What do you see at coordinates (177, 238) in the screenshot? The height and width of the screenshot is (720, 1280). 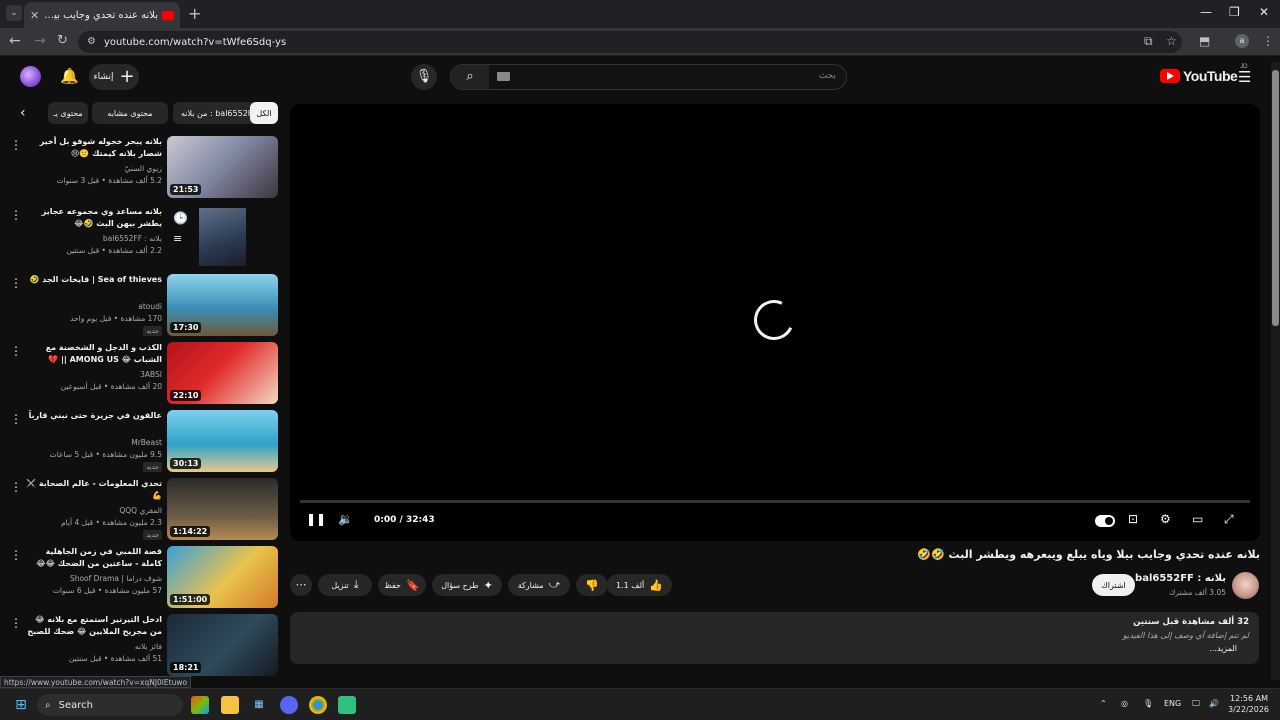 I see `add-to-queue-icon: ≡` at bounding box center [177, 238].